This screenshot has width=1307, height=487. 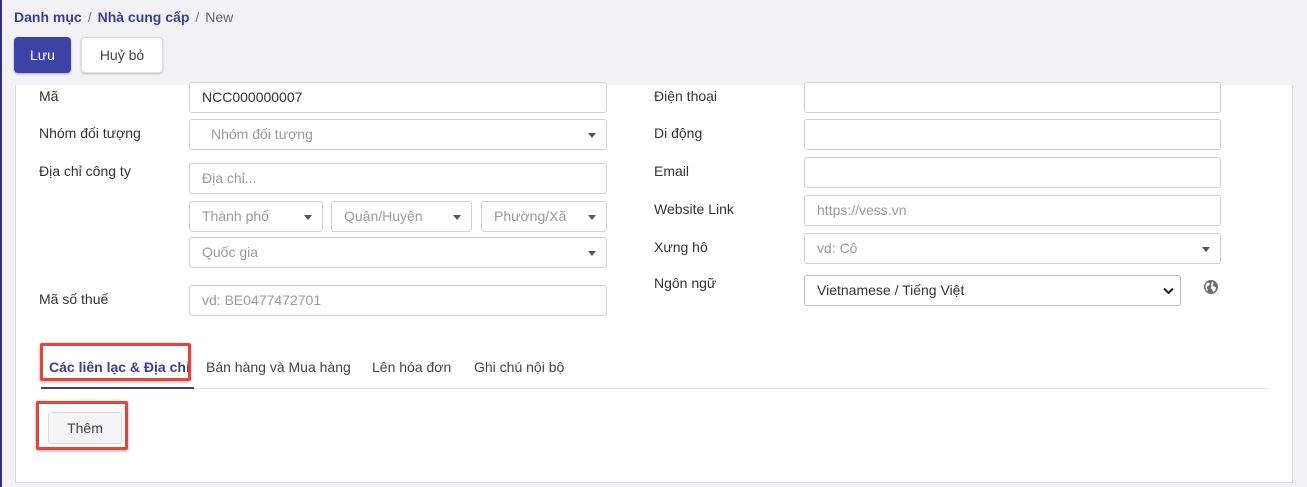 What do you see at coordinates (411, 367) in the screenshot?
I see `tab-invoicing: Lên hóa đơn` at bounding box center [411, 367].